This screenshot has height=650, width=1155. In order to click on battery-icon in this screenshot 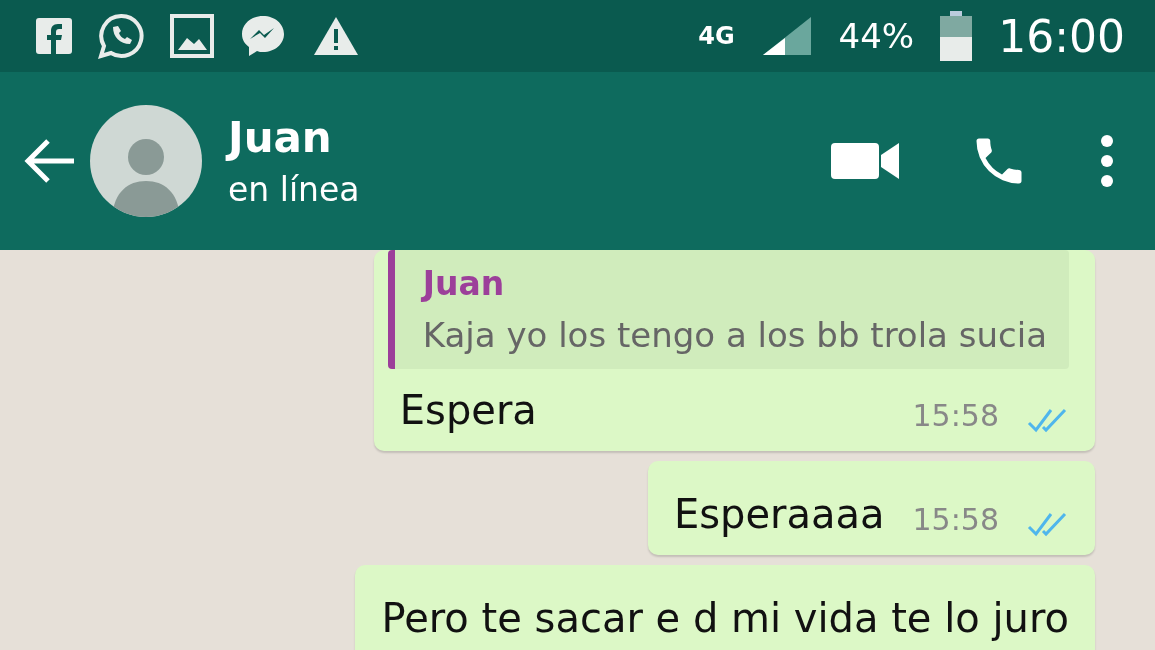, I will do `click(956, 36)`.